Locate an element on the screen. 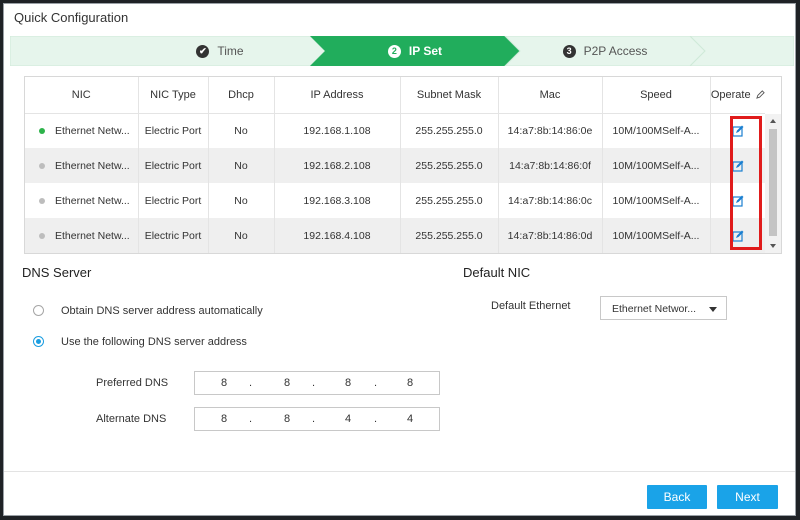 The image size is (800, 520). alternate-dns-input: 8 . 8 . 4 . 4 is located at coordinates (317, 419).